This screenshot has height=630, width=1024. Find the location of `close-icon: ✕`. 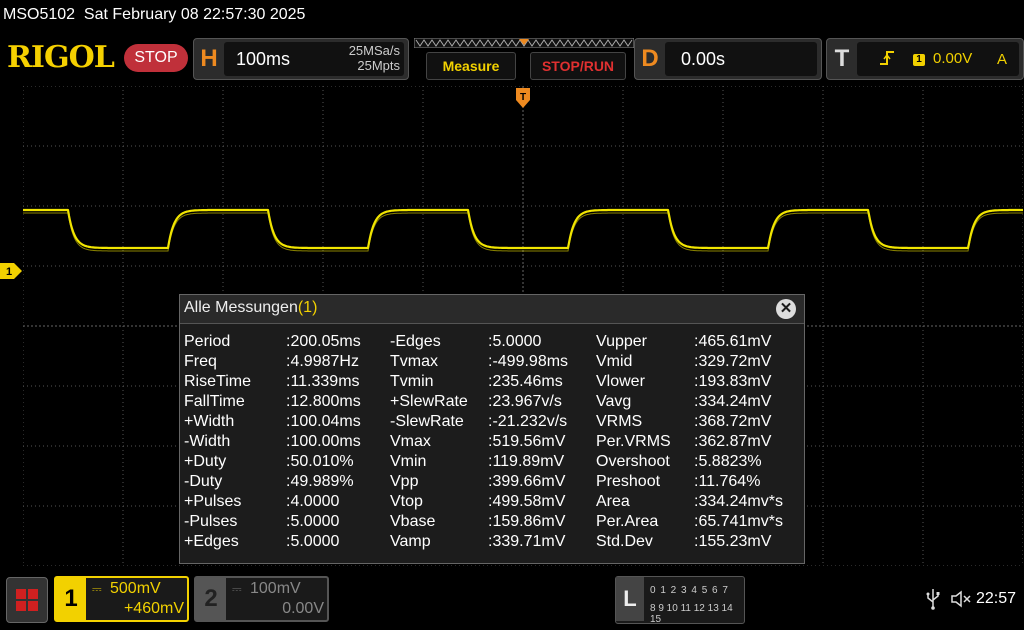

close-icon: ✕ is located at coordinates (786, 309).